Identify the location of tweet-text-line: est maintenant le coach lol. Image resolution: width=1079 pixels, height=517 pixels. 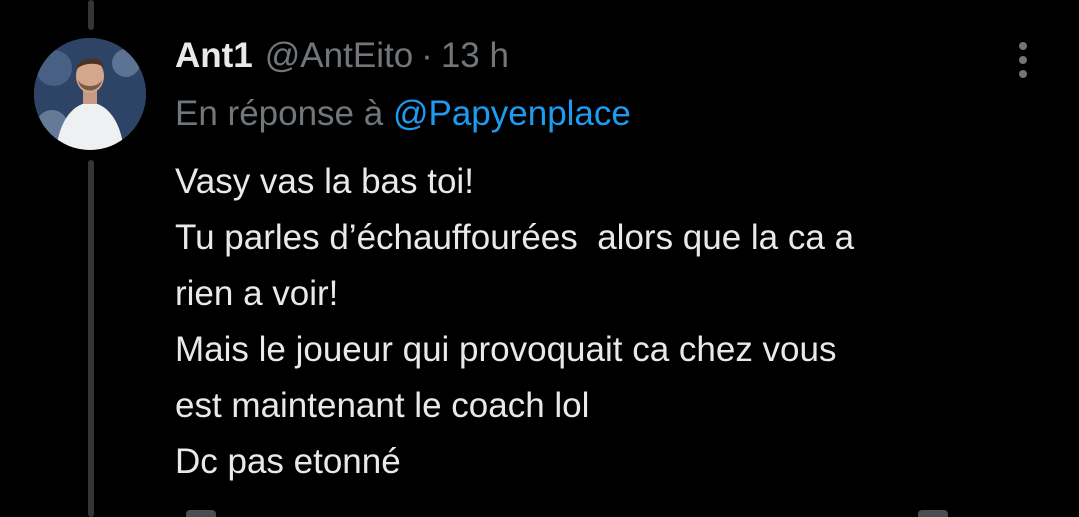
(382, 405).